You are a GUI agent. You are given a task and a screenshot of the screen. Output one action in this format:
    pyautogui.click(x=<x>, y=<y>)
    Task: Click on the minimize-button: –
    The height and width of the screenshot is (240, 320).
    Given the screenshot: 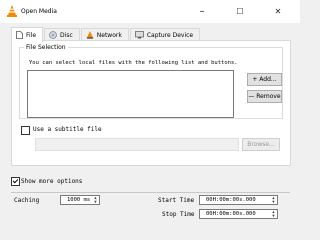 What is the action you would take?
    pyautogui.click(x=202, y=11)
    